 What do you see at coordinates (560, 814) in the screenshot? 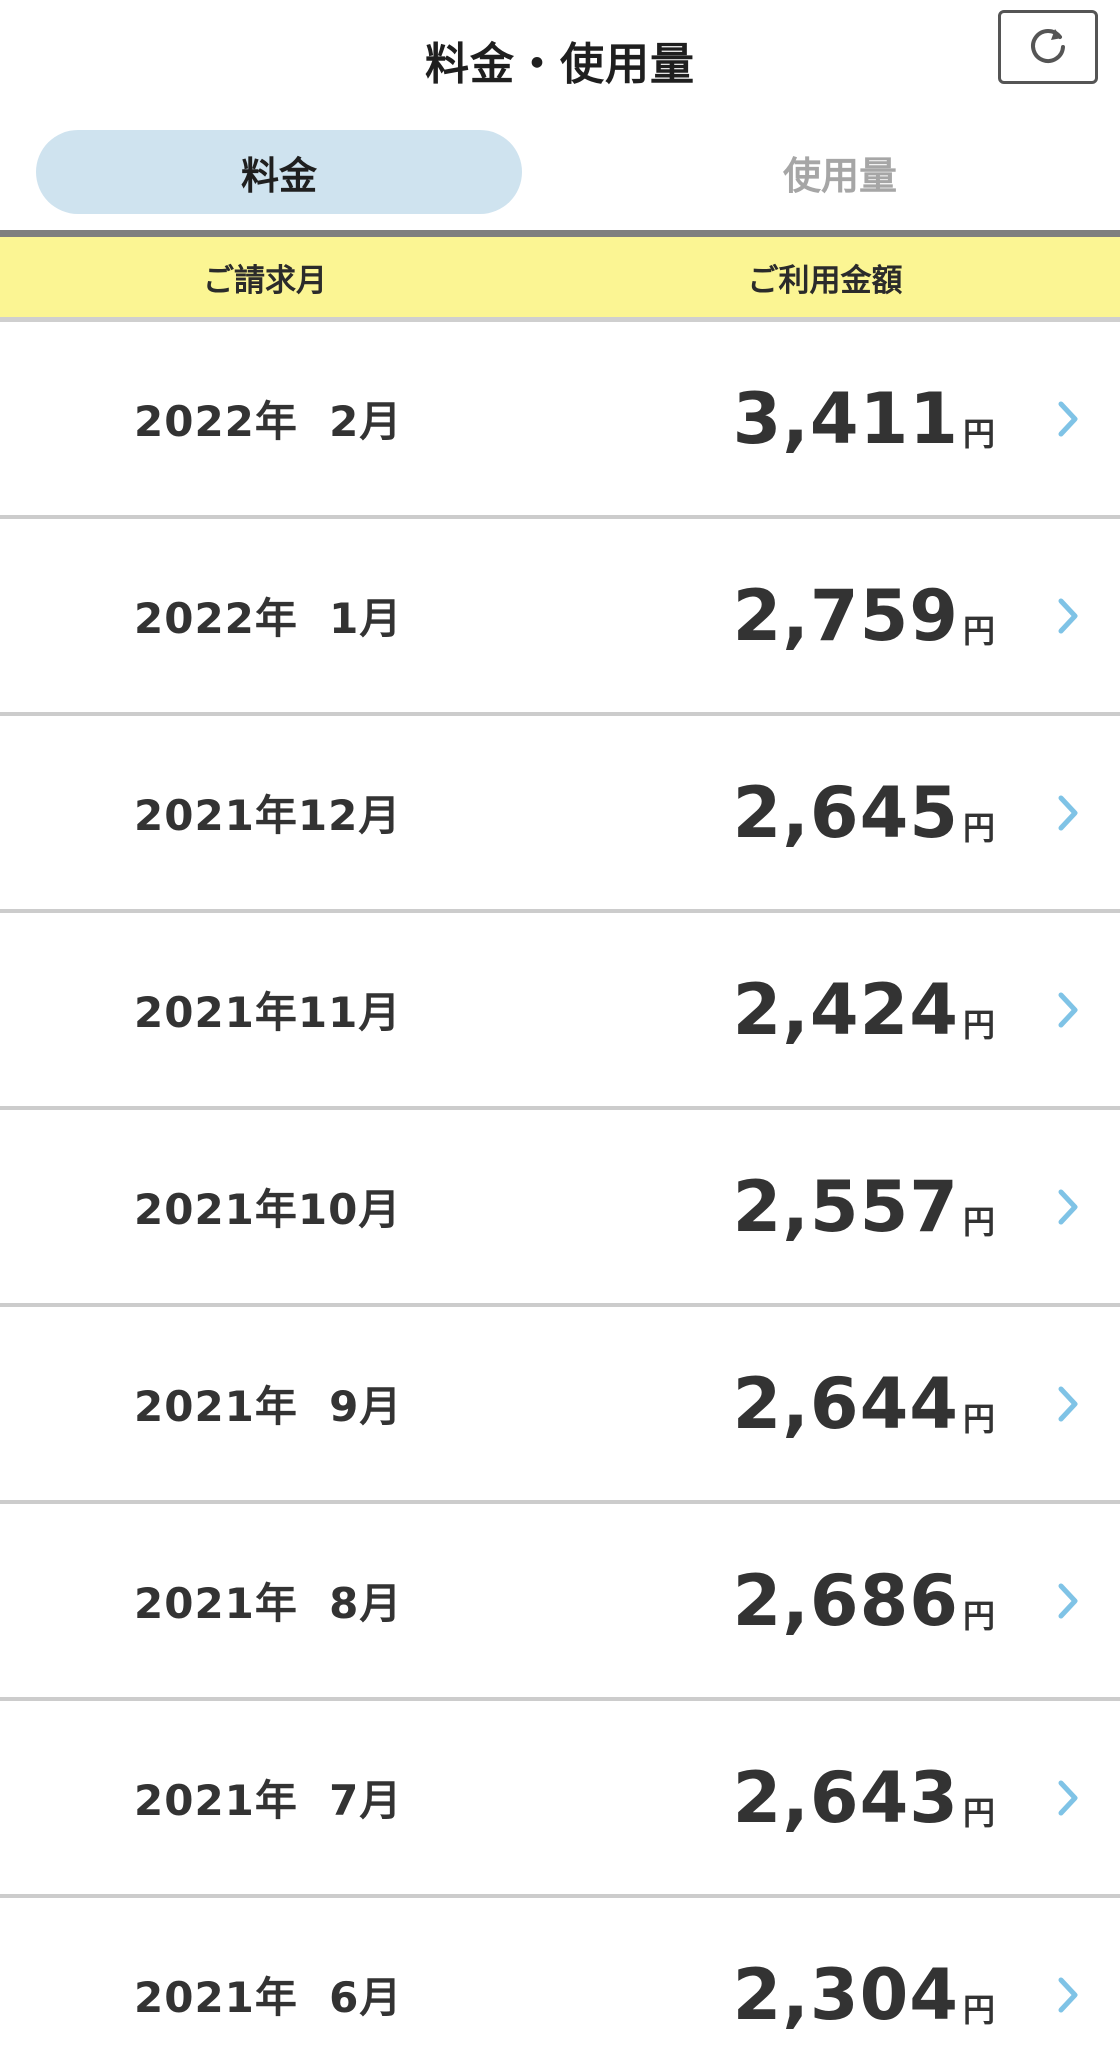
I see `list-item: 2021年12月 2,645 円` at bounding box center [560, 814].